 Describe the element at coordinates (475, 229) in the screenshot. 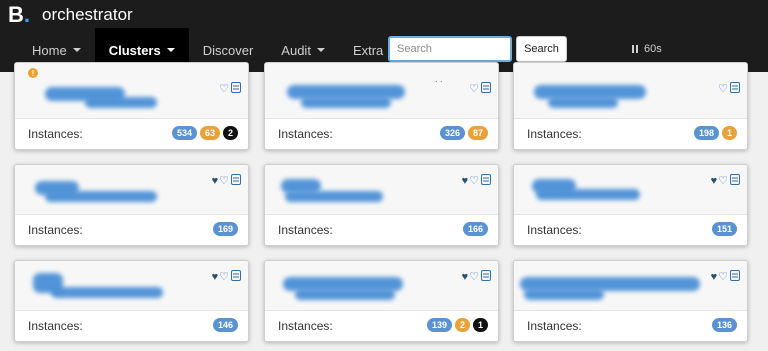

I see `instances-ok-badge: 166` at that location.